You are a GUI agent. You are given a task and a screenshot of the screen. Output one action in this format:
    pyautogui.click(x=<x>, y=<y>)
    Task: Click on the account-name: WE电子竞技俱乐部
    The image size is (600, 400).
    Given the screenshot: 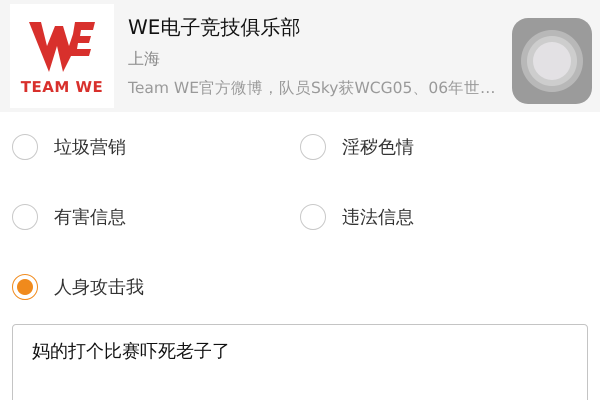 What is the action you would take?
    pyautogui.click(x=215, y=27)
    